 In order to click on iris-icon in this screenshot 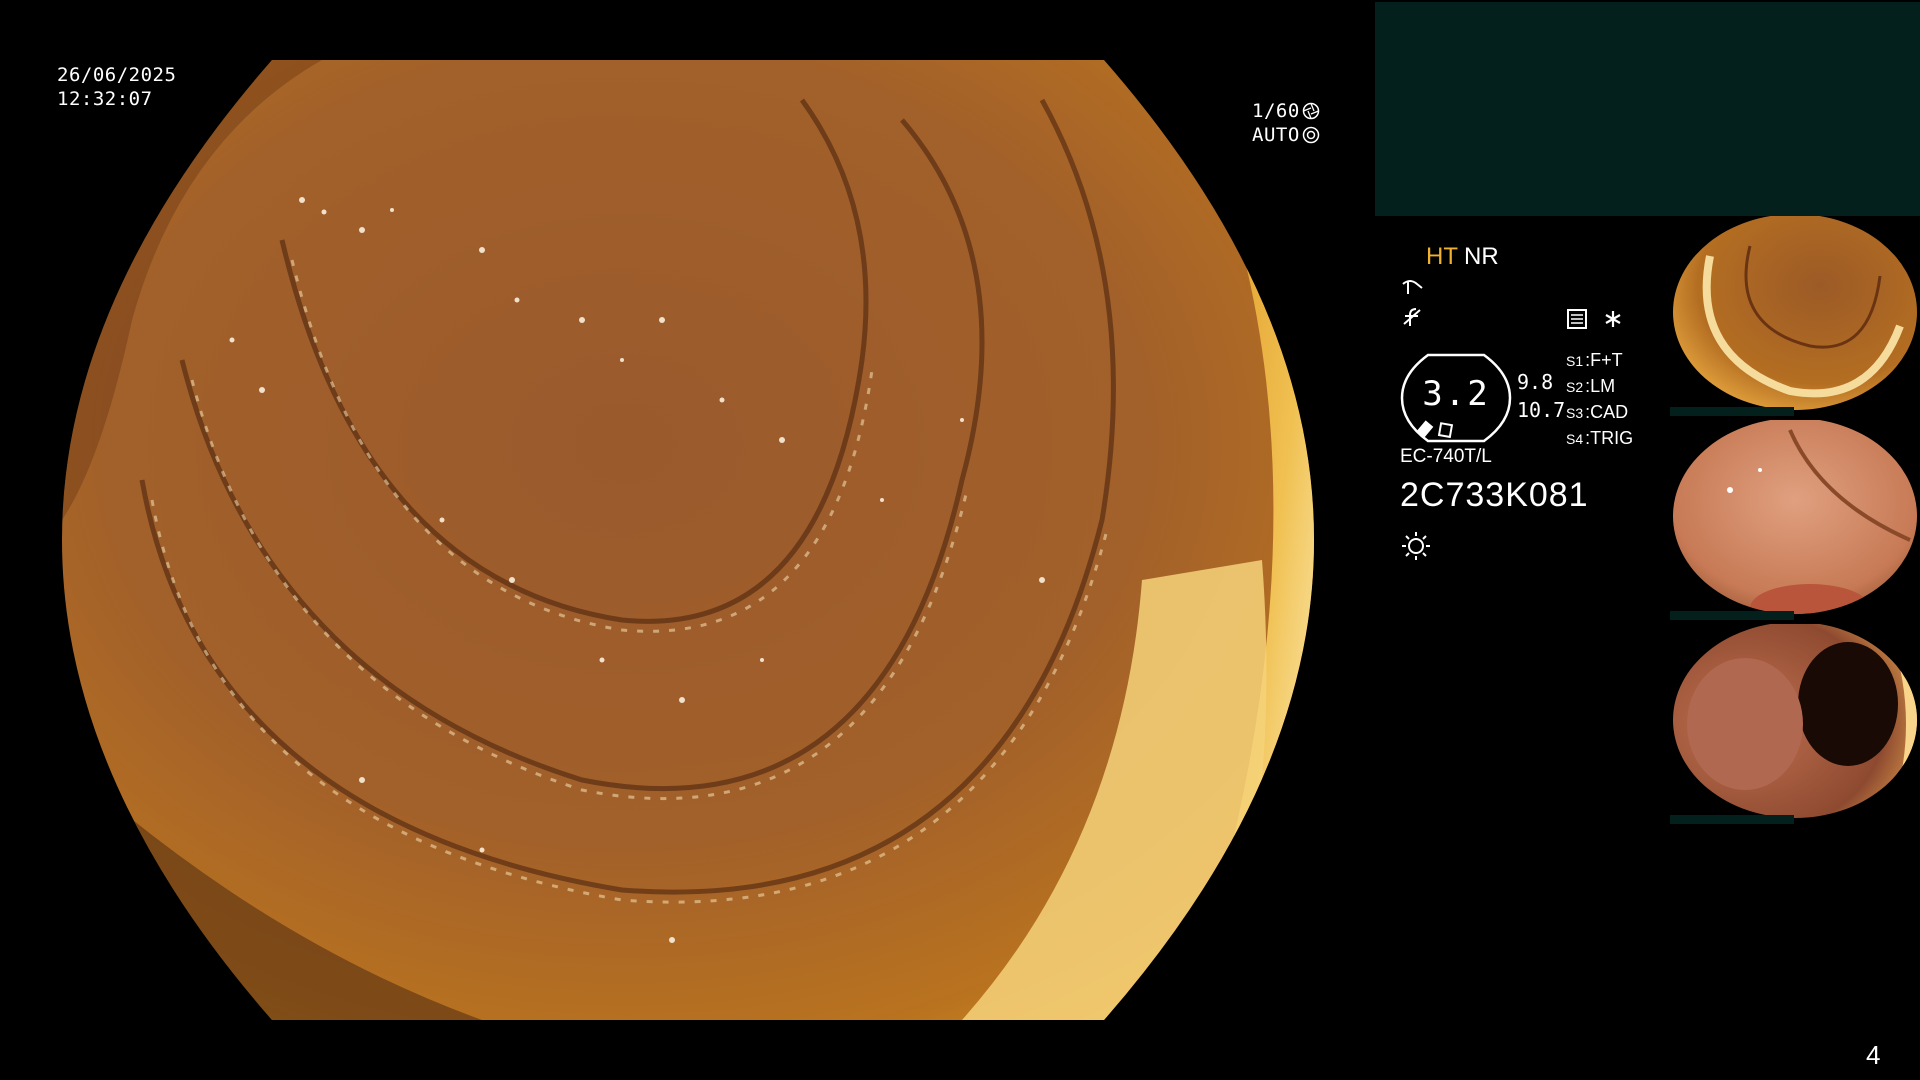, I will do `click(1311, 135)`.